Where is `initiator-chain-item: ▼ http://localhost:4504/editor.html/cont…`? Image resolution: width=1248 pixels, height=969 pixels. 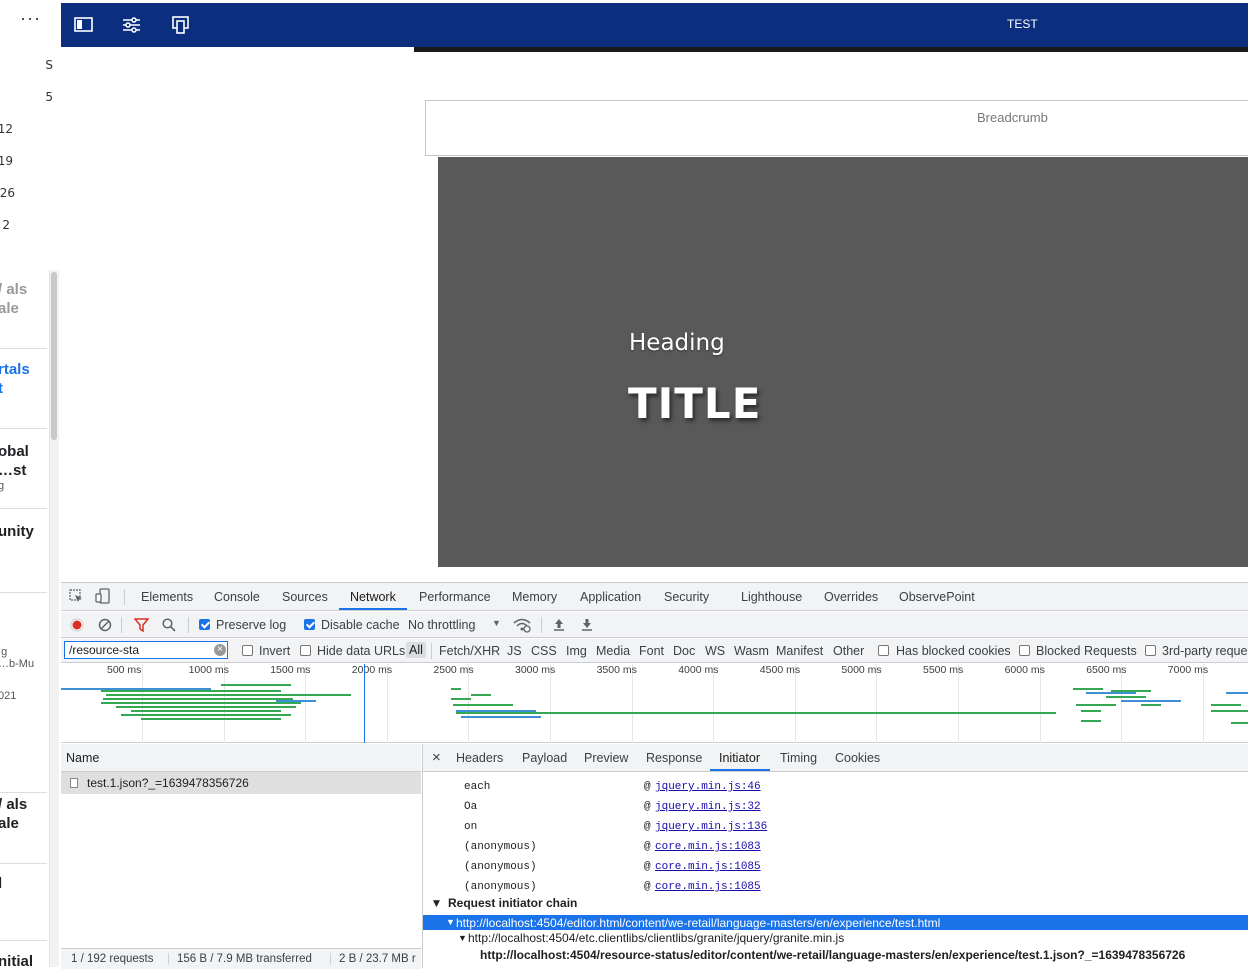 initiator-chain-item: ▼ http://localhost:4504/editor.html/cont… is located at coordinates (835, 922).